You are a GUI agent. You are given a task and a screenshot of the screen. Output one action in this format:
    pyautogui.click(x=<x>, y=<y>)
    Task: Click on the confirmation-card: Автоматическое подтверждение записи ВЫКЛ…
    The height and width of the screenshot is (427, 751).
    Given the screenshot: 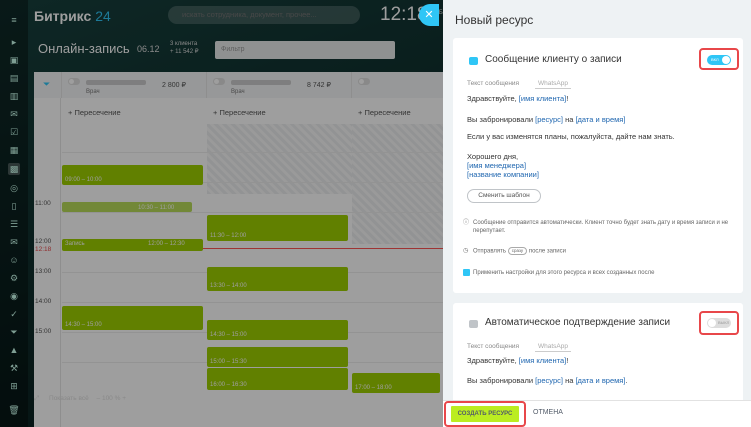 What is the action you would take?
    pyautogui.click(x=598, y=353)
    